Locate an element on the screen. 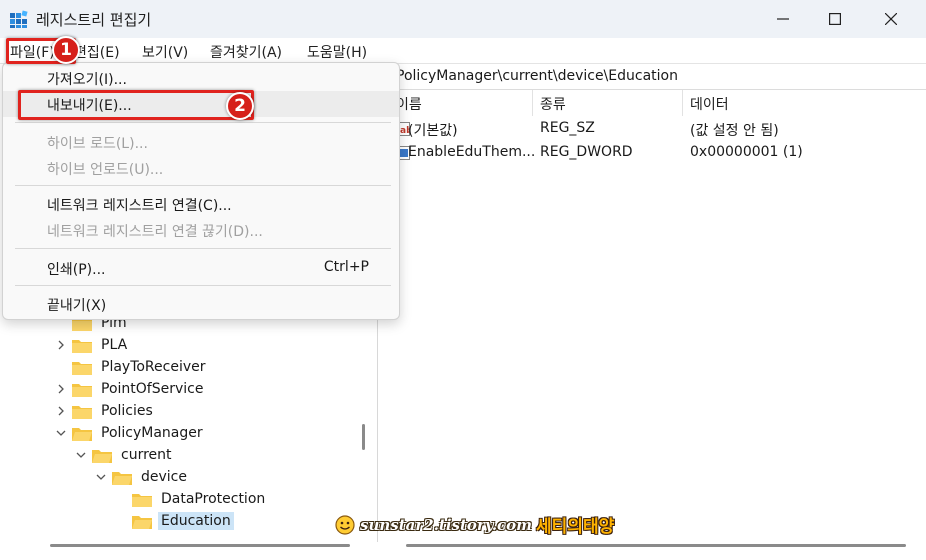 The height and width of the screenshot is (560, 926). step-badge-1: 1 is located at coordinates (66, 50).